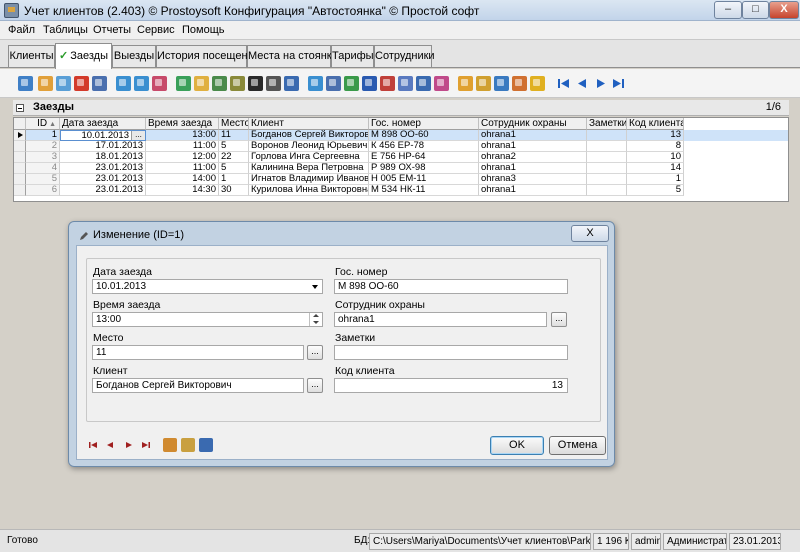 This screenshot has width=800, height=552. What do you see at coordinates (533, 124) in the screenshot?
I see `col-guard-header: Сотрудник охраны` at bounding box center [533, 124].